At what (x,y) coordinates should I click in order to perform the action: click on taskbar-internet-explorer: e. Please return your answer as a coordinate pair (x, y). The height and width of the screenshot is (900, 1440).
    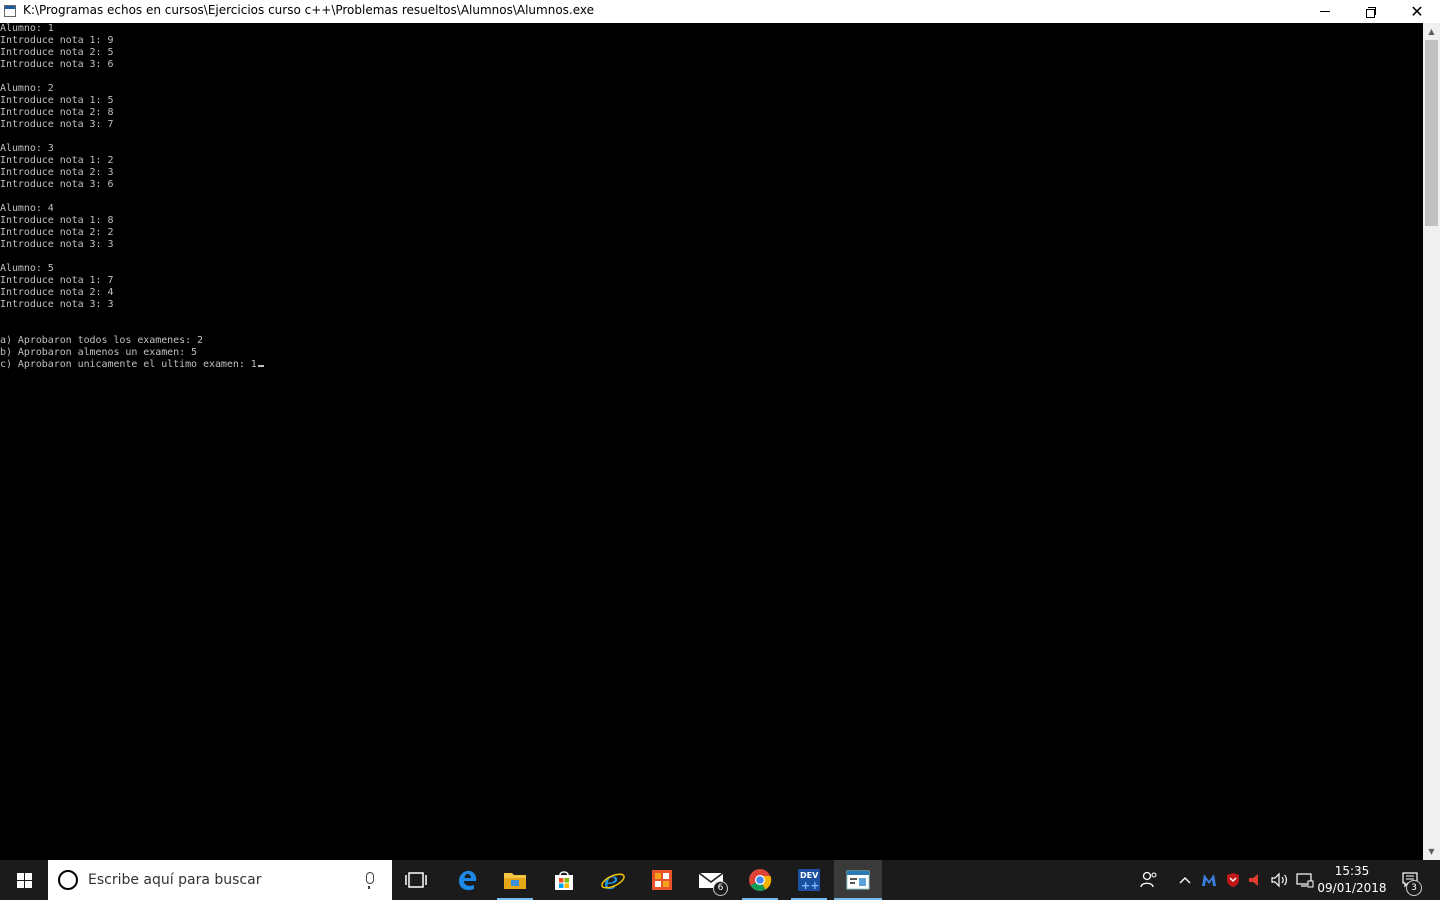
    Looking at the image, I should click on (613, 880).